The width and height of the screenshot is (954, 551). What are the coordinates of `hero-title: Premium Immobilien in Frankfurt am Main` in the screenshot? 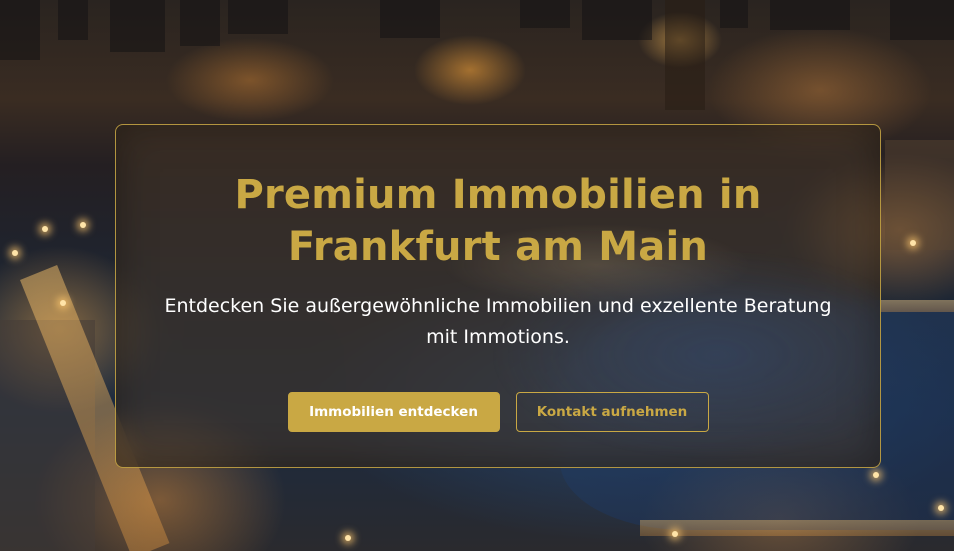 It's located at (498, 221).